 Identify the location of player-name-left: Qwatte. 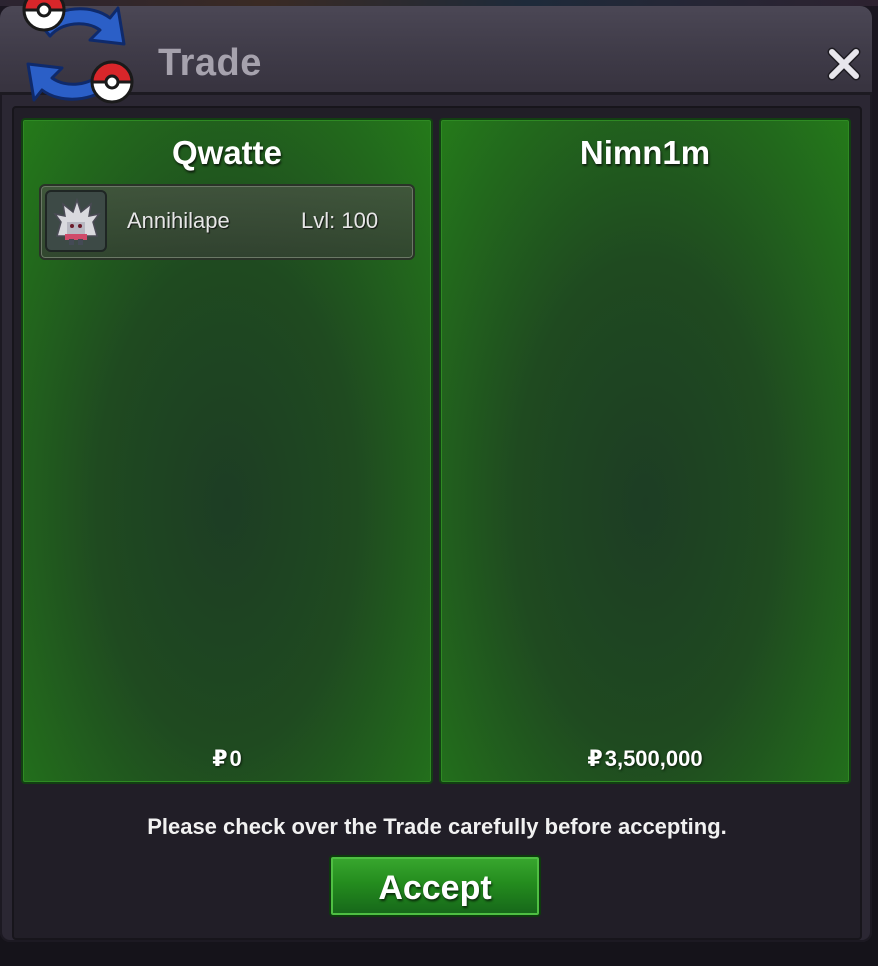
(227, 152).